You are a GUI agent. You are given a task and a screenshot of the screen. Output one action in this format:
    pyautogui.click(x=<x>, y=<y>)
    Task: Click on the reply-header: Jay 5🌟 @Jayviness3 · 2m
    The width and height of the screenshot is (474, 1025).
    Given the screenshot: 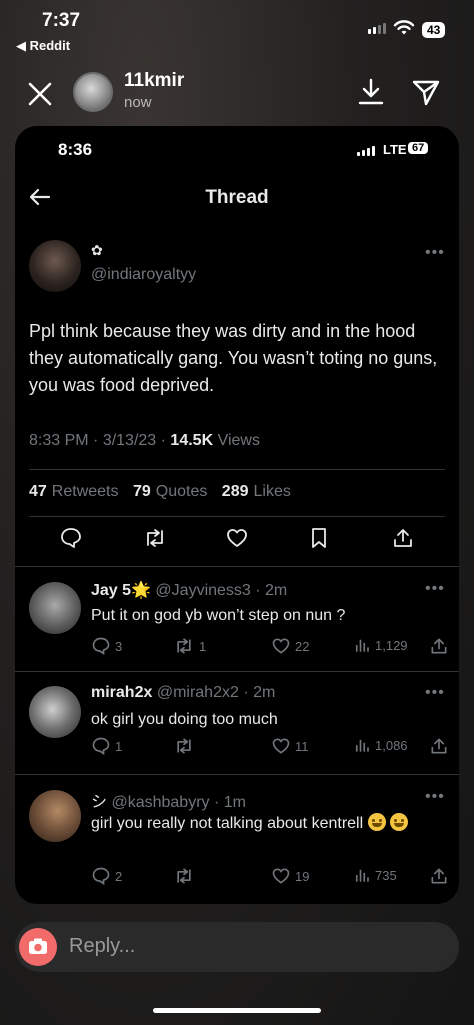 What is the action you would take?
    pyautogui.click(x=189, y=590)
    